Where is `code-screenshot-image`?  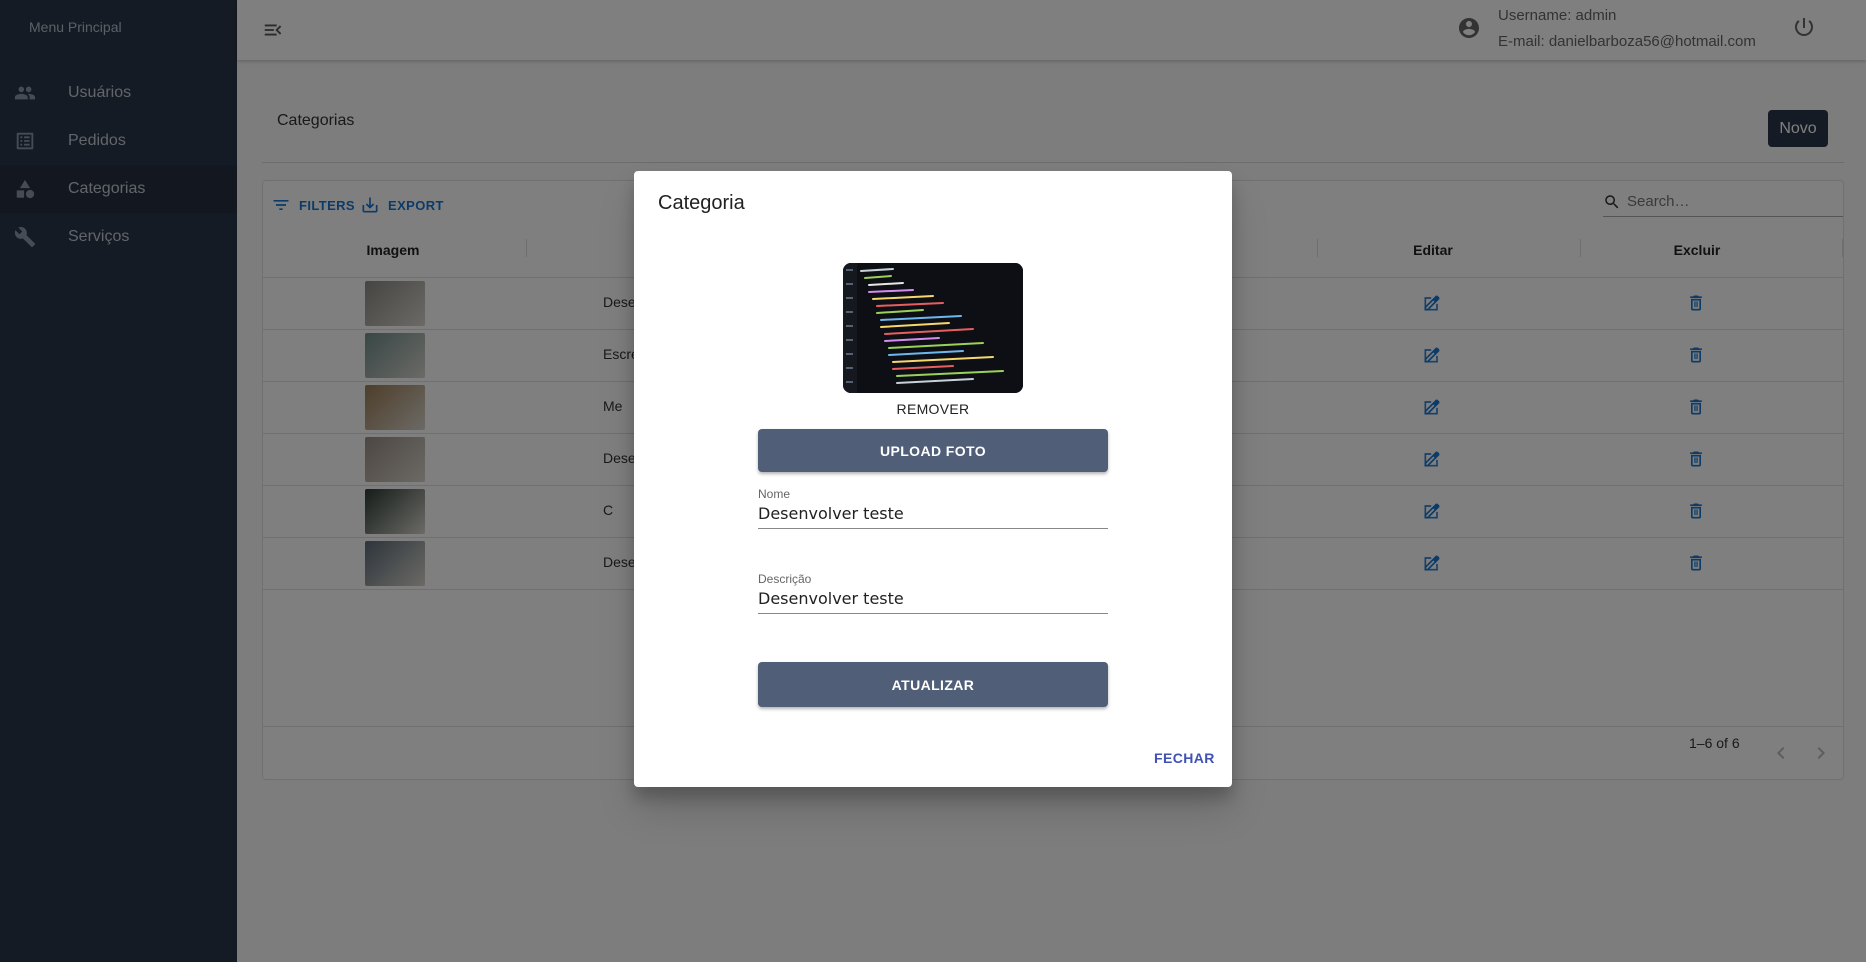
code-screenshot-image is located at coordinates (933, 328).